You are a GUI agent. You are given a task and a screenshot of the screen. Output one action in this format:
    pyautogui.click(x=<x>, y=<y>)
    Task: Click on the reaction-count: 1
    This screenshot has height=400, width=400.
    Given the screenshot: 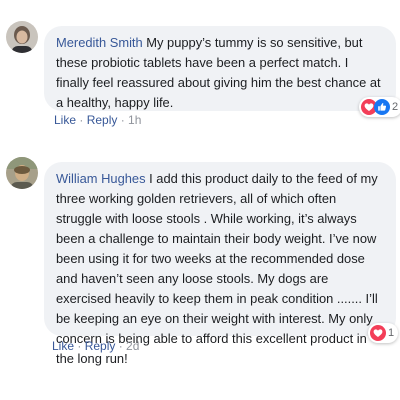 What is the action you would take?
    pyautogui.click(x=391, y=333)
    